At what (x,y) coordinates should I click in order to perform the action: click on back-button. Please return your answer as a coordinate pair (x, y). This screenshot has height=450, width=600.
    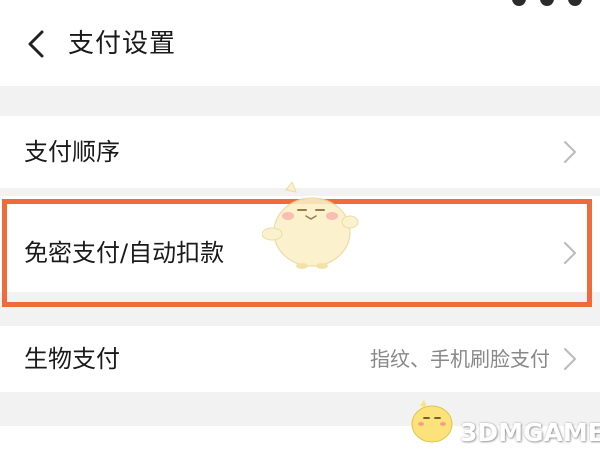
    Looking at the image, I should click on (36, 44).